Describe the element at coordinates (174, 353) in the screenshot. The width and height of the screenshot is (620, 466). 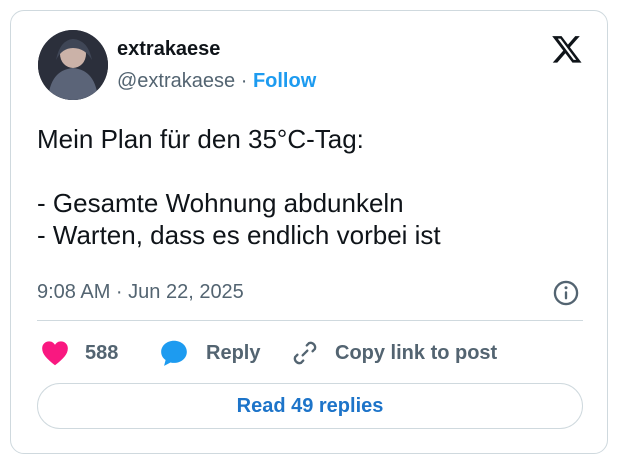
I see `reply-bubble-icon` at that location.